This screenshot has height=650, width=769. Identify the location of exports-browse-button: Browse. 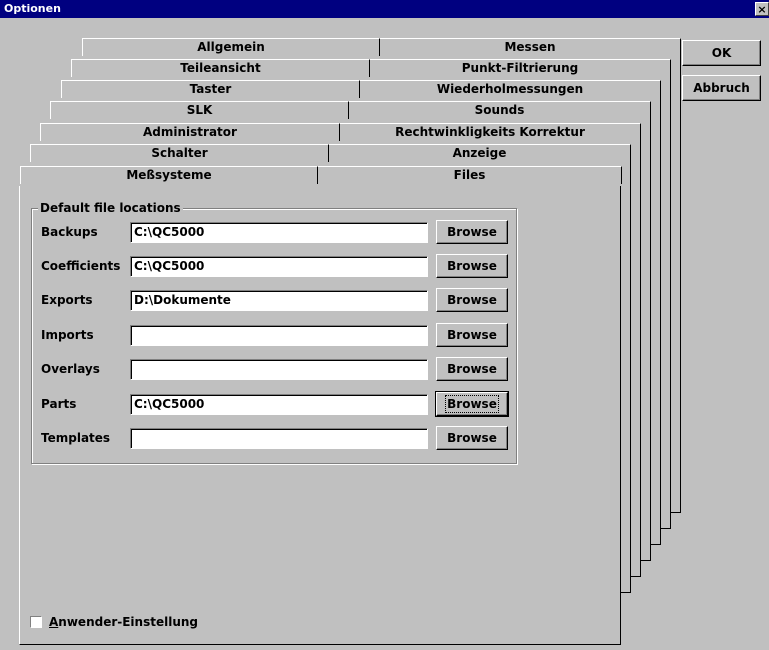
(472, 300).